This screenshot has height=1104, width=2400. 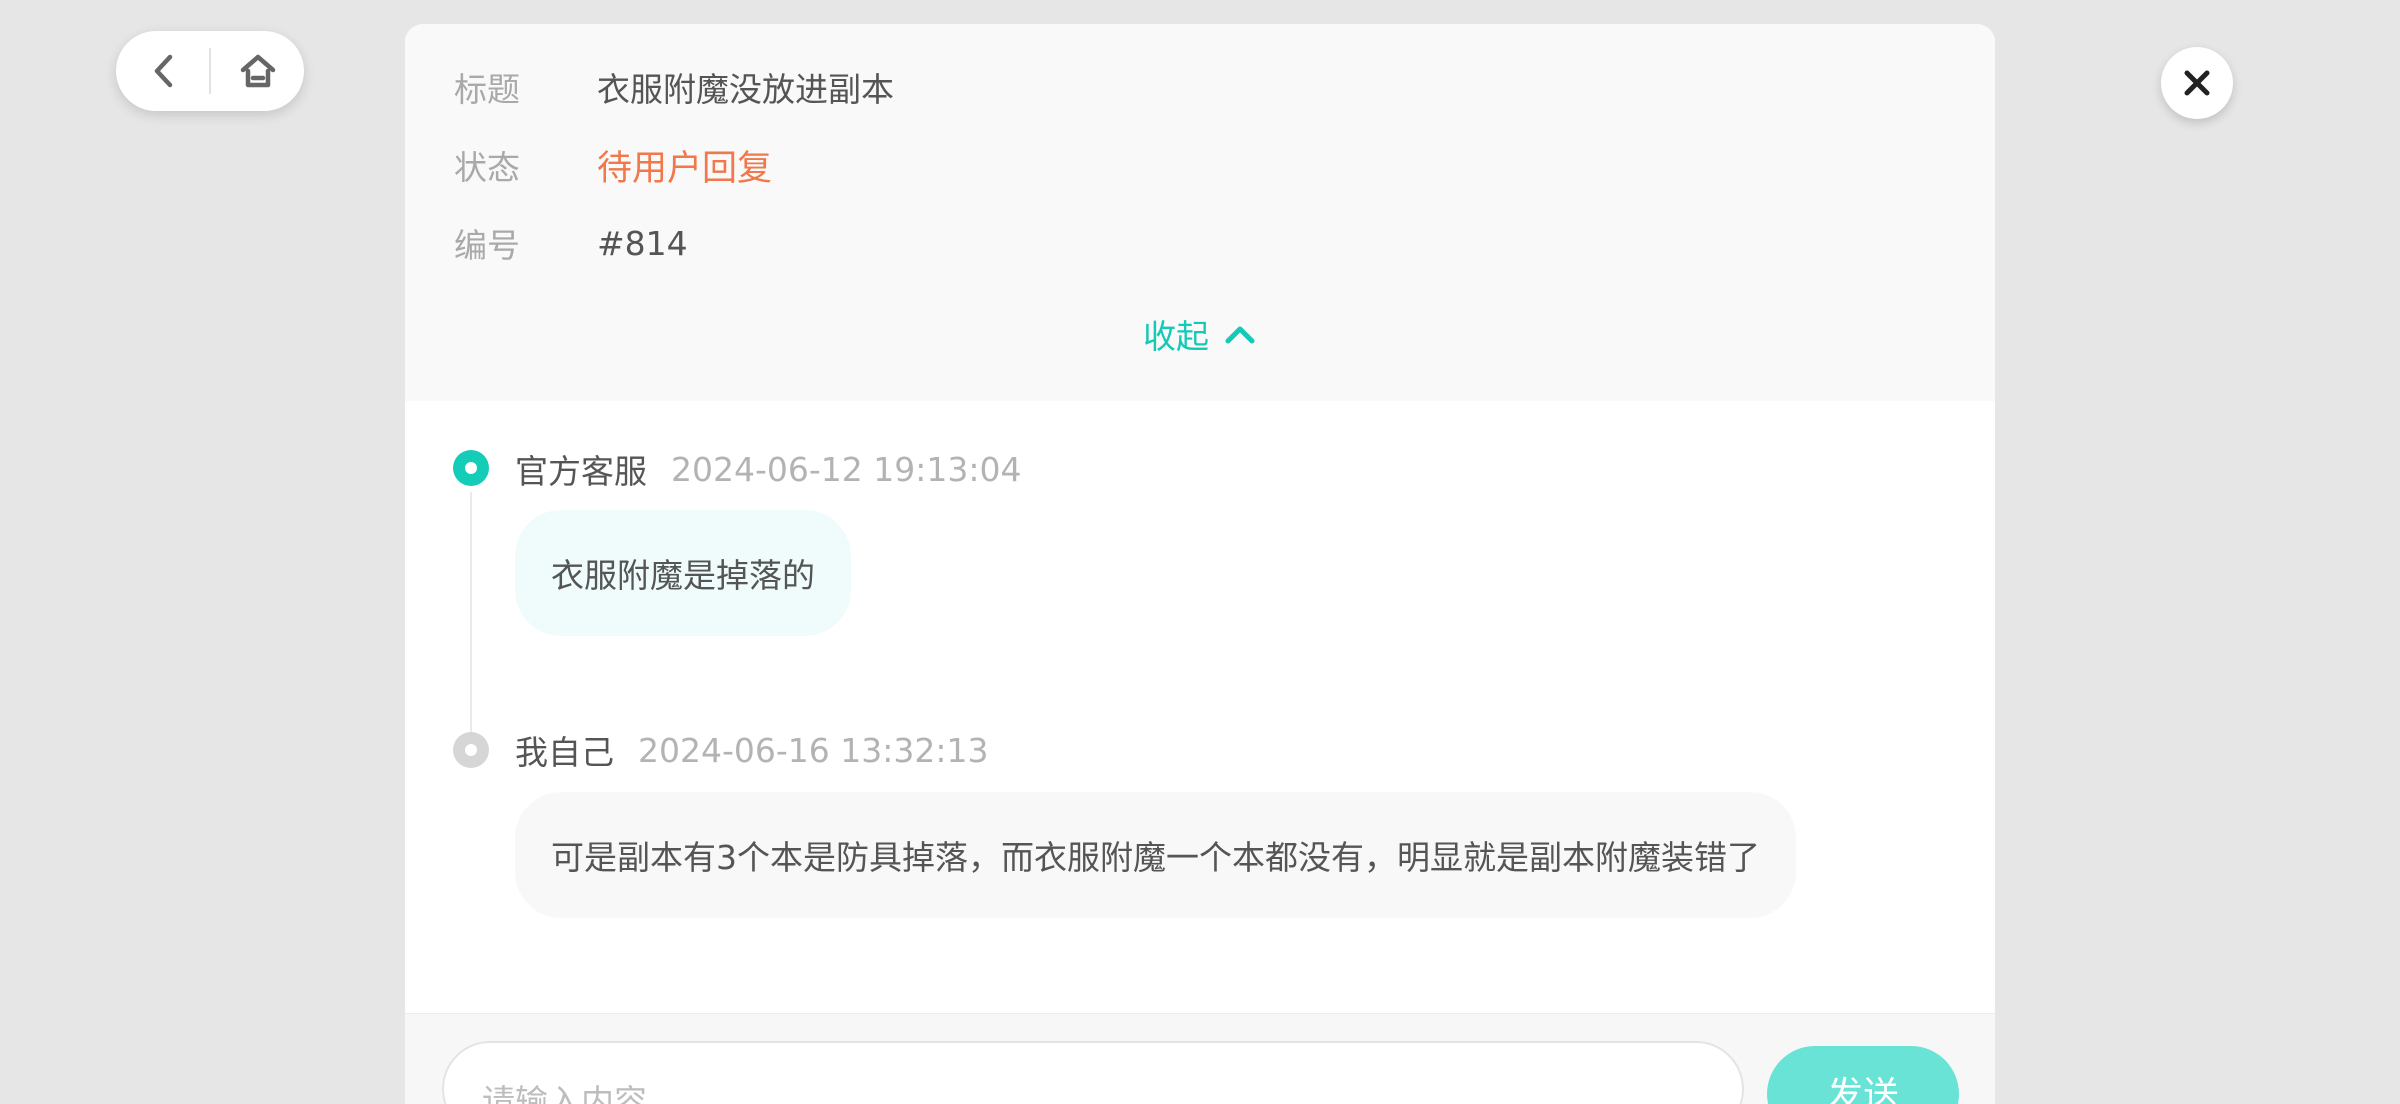 I want to click on home-button, so click(x=257, y=71).